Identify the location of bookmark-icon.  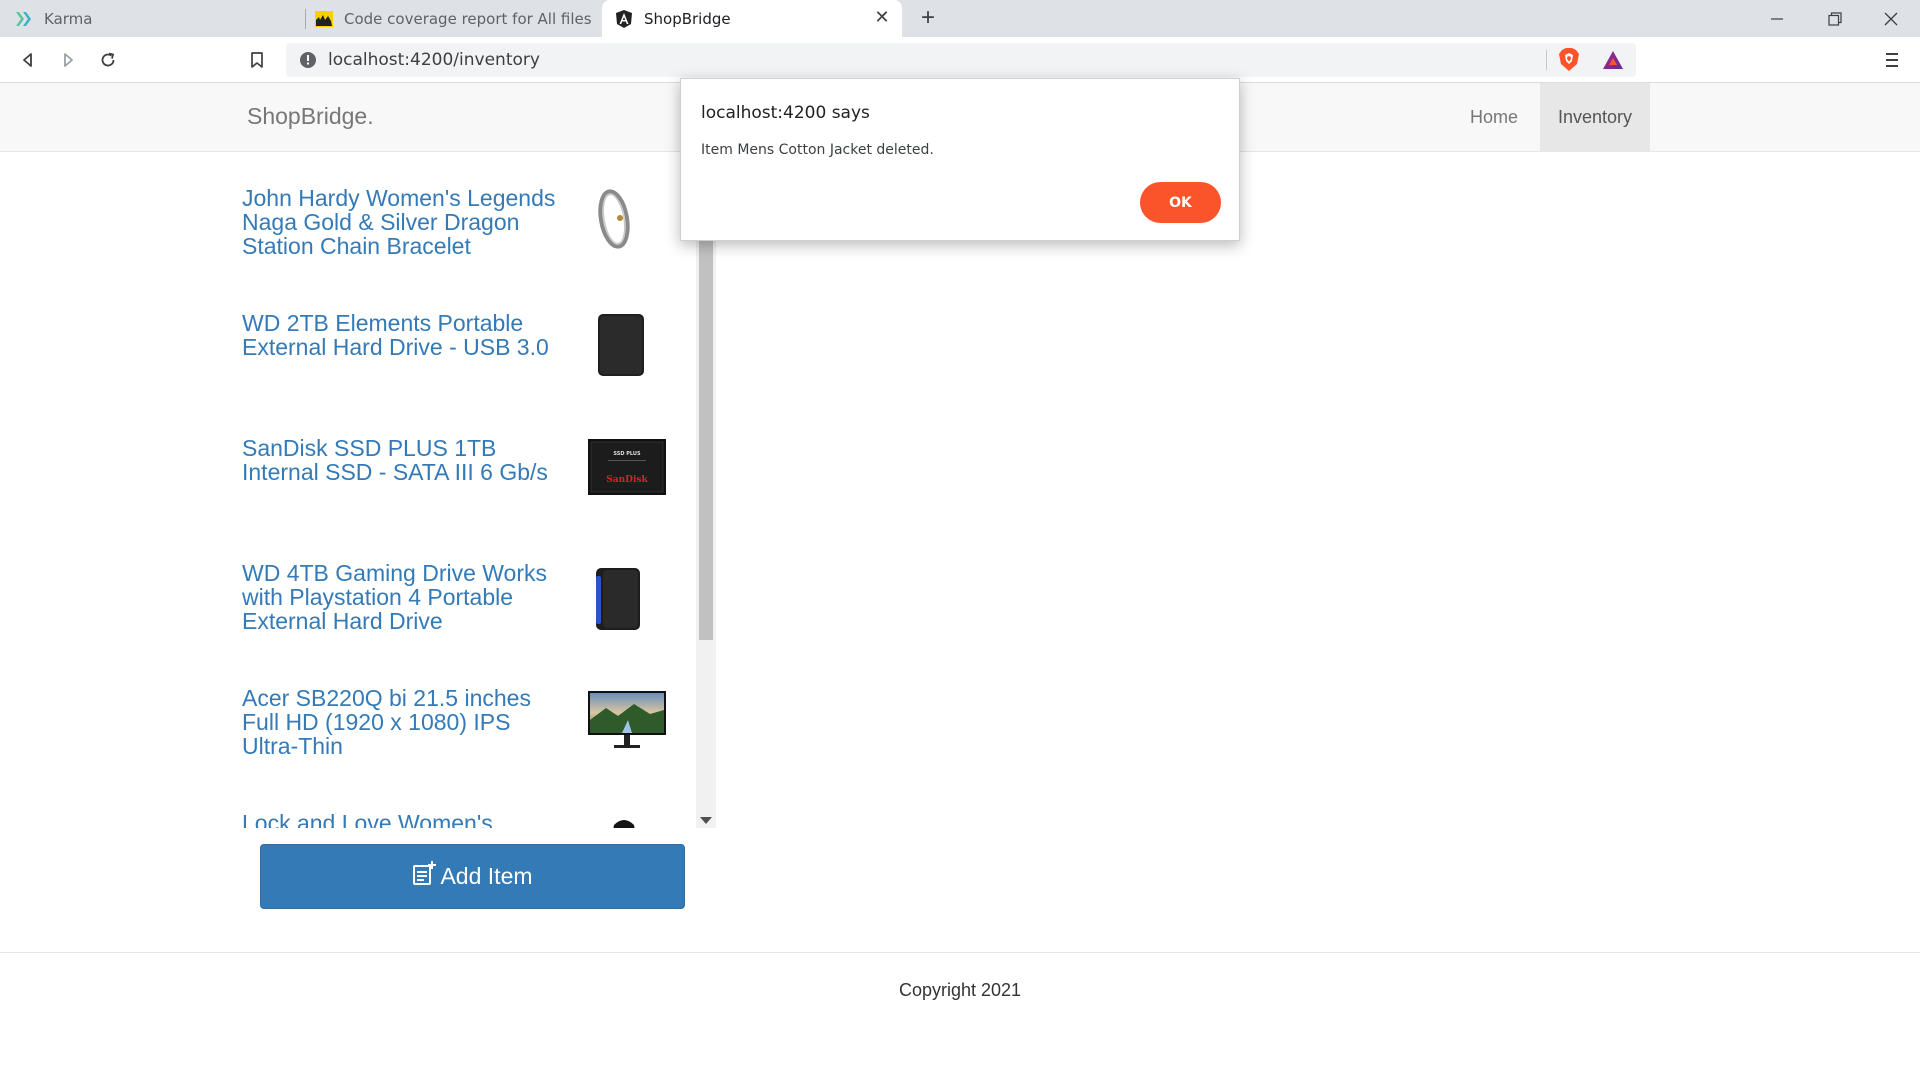
(257, 60).